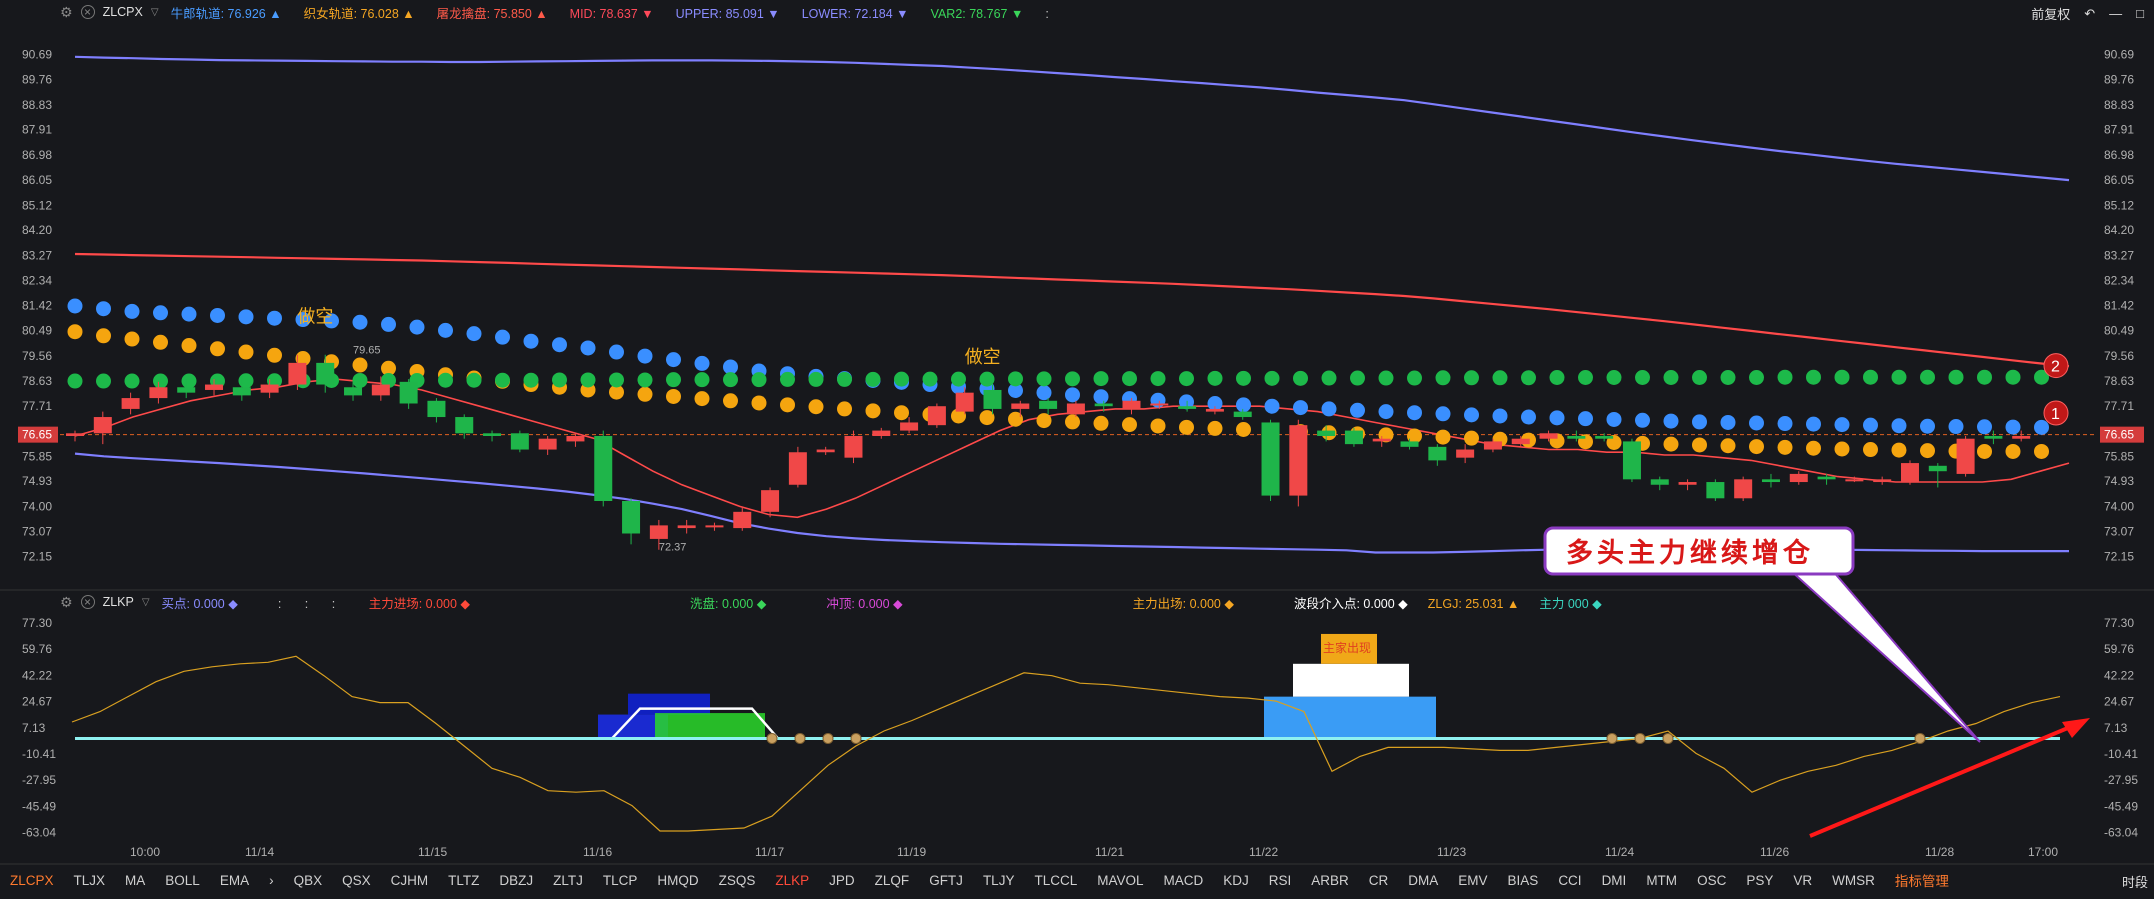 This screenshot has width=2154, height=899. I want to click on sub-settings-gear-icon: ⚙, so click(66, 602).